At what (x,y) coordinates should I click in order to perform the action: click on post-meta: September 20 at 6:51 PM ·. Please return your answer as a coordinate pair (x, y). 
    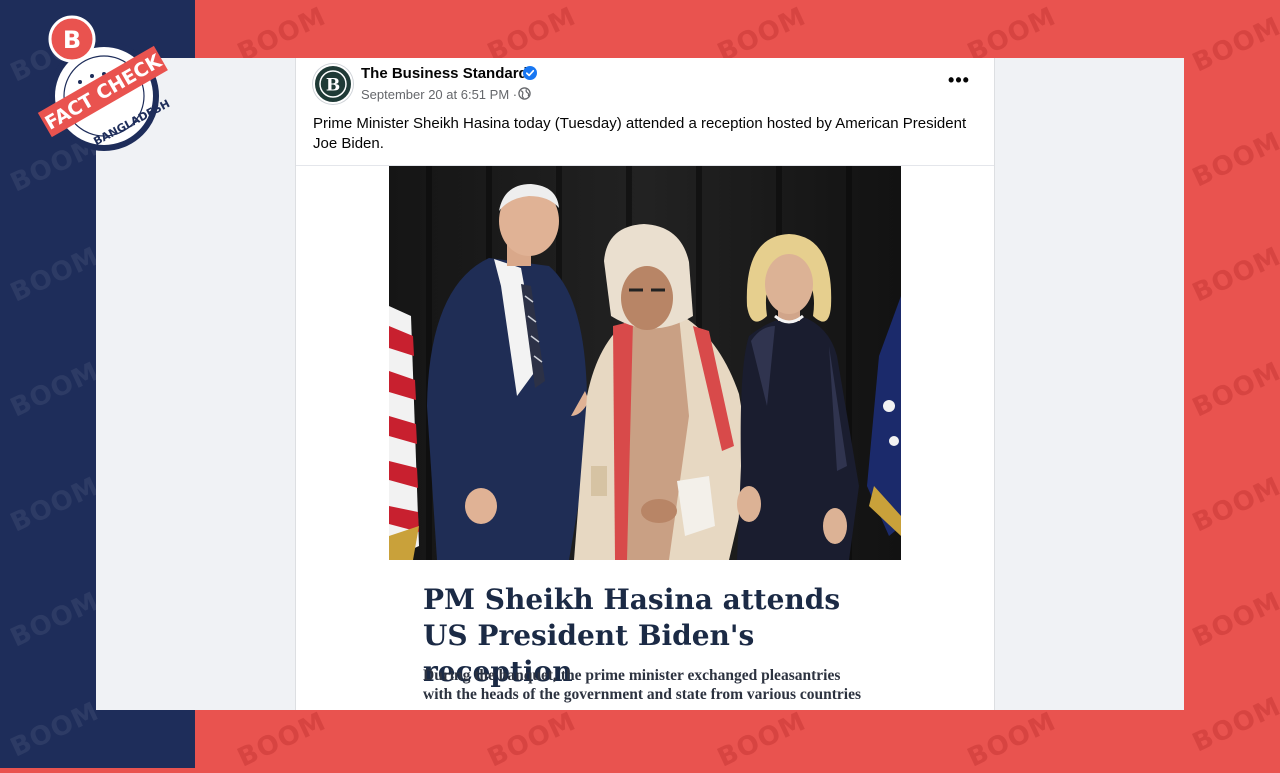
    Looking at the image, I should click on (439, 94).